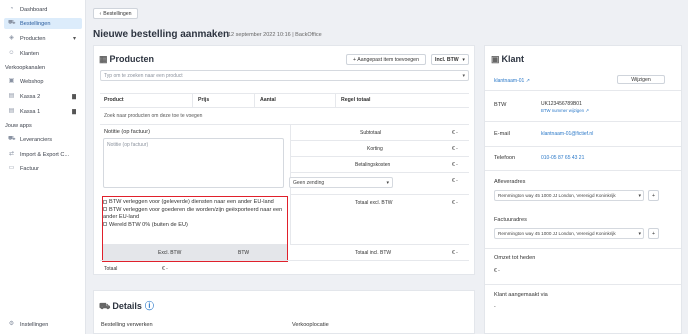  I want to click on total-incl-value: € -, so click(455, 253).